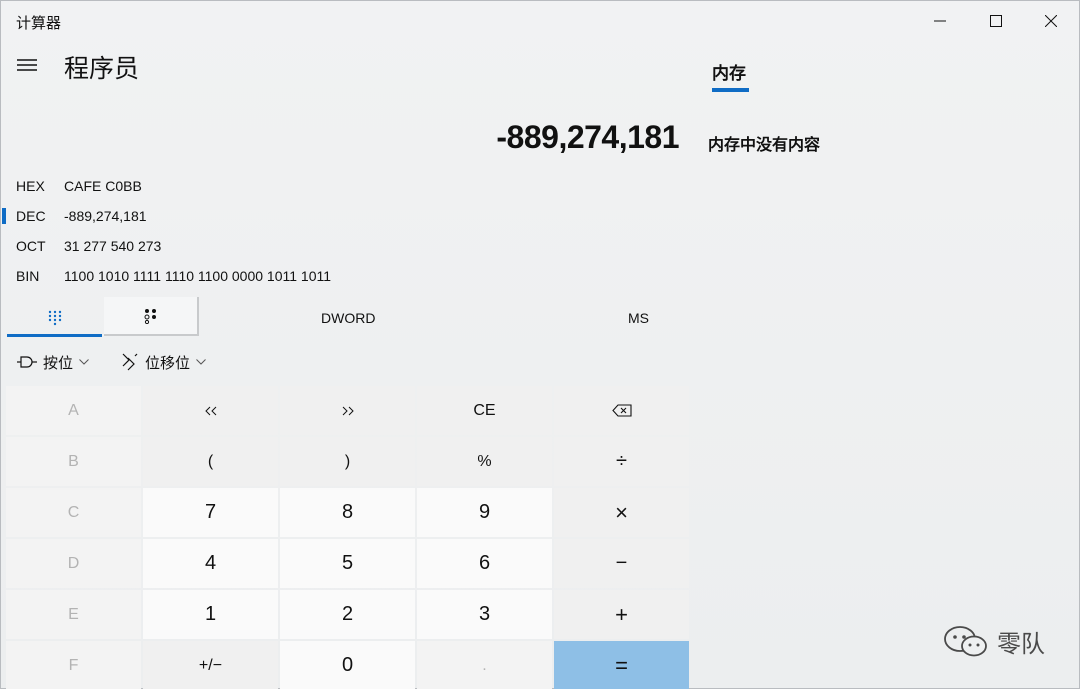 Image resolution: width=1080 pixels, height=689 pixels. Describe the element at coordinates (31, 246) in the screenshot. I see `radix-label: OCT` at that location.